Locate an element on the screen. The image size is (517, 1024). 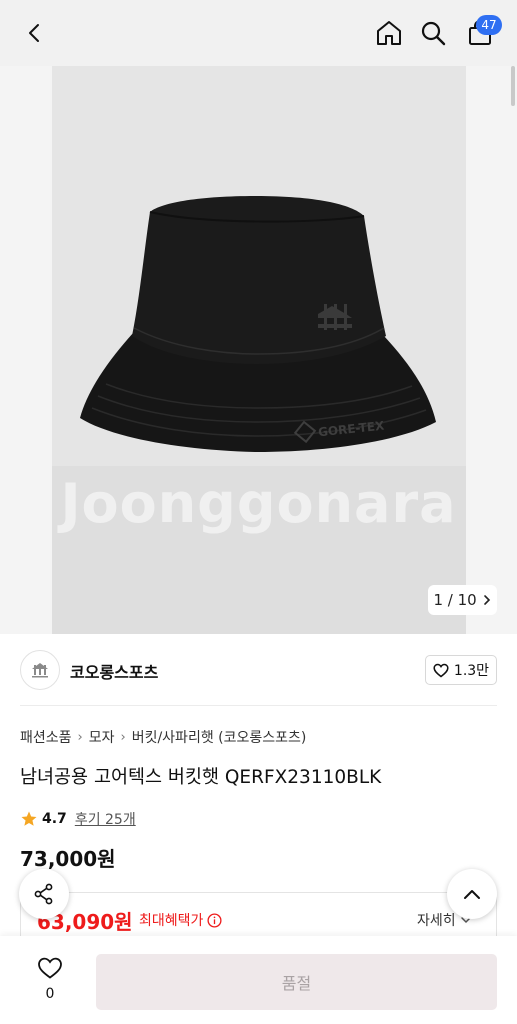
chevron-up-icon is located at coordinates (472, 894).